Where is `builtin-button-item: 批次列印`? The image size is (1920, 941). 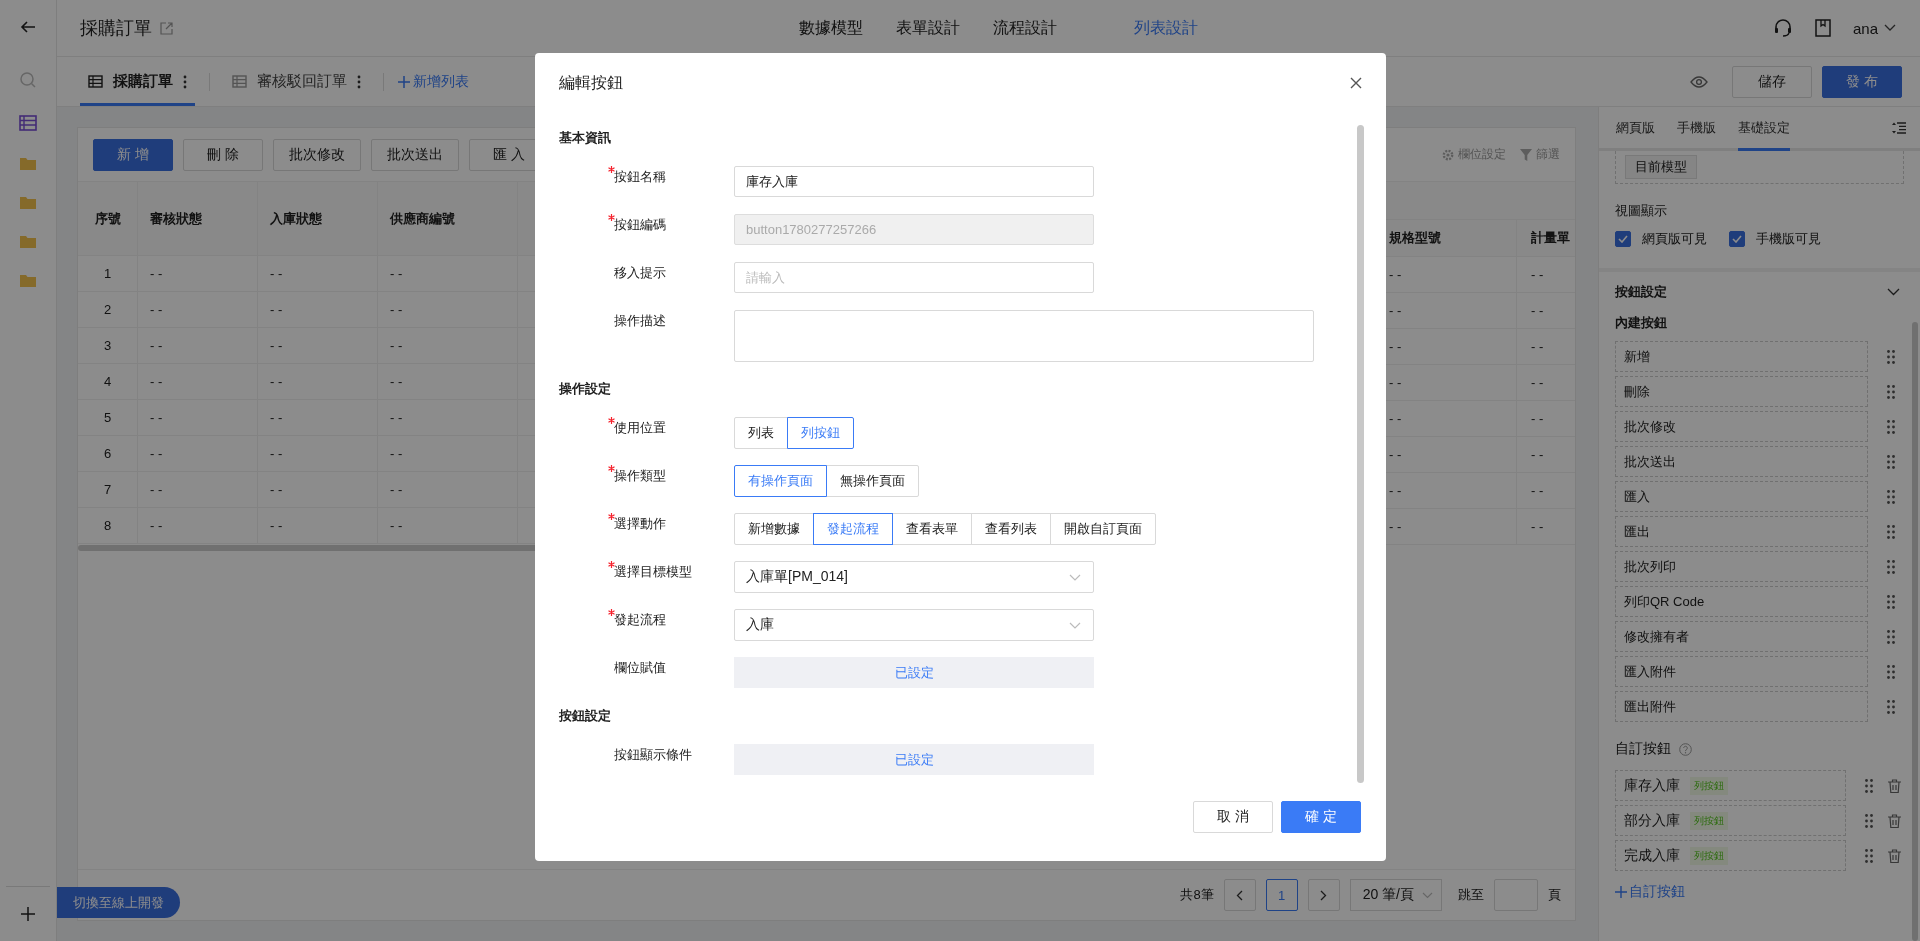 builtin-button-item: 批次列印 is located at coordinates (1741, 566).